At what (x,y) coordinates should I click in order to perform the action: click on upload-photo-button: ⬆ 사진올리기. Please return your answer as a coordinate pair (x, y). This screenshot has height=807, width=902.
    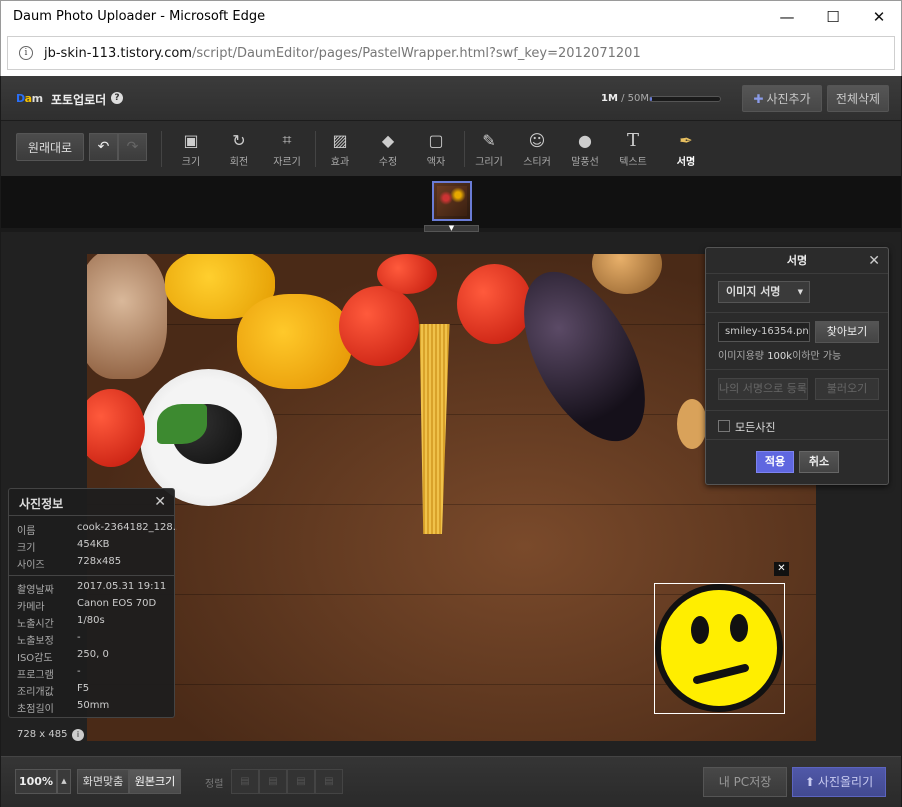
    Looking at the image, I should click on (839, 782).